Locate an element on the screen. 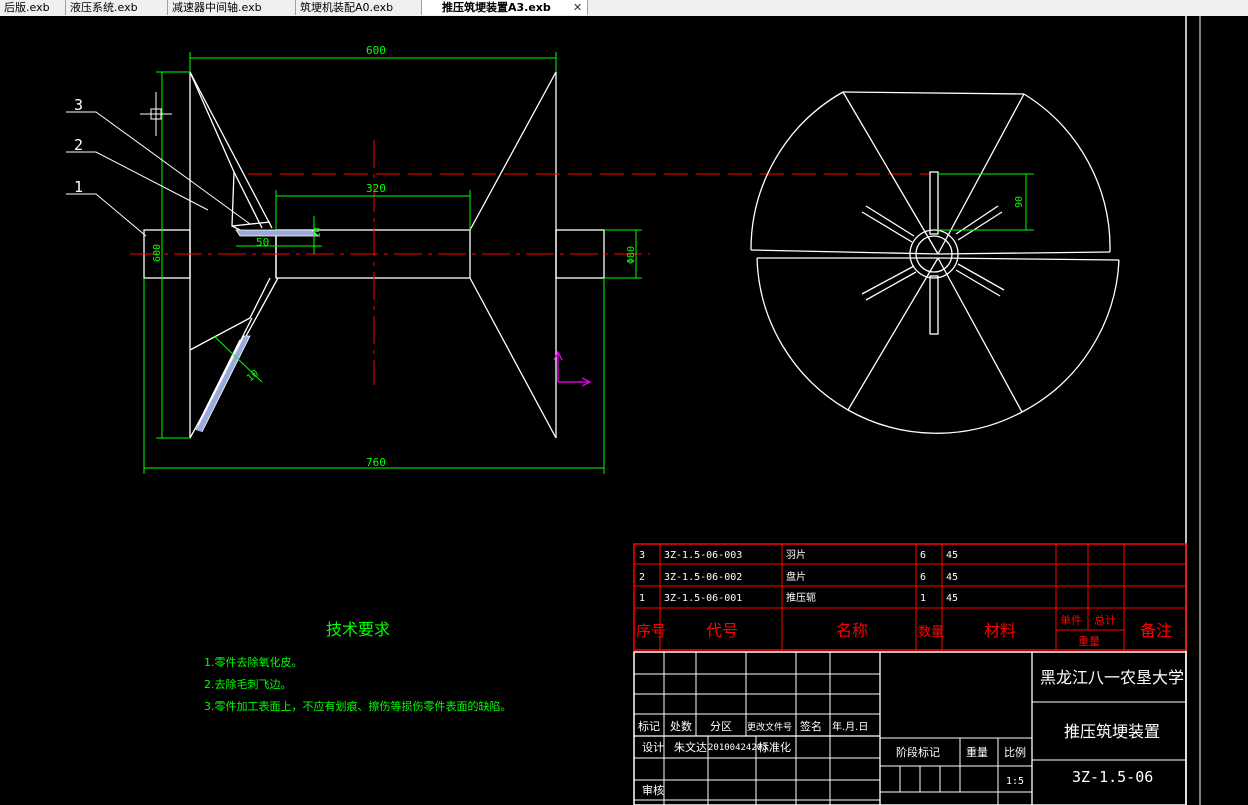 The image size is (1248, 805). tb-zone: 分区 is located at coordinates (721, 726).